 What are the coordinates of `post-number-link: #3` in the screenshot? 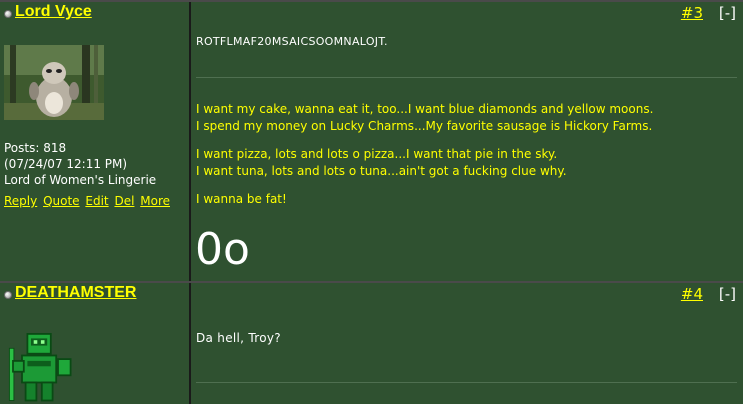 It's located at (692, 13).